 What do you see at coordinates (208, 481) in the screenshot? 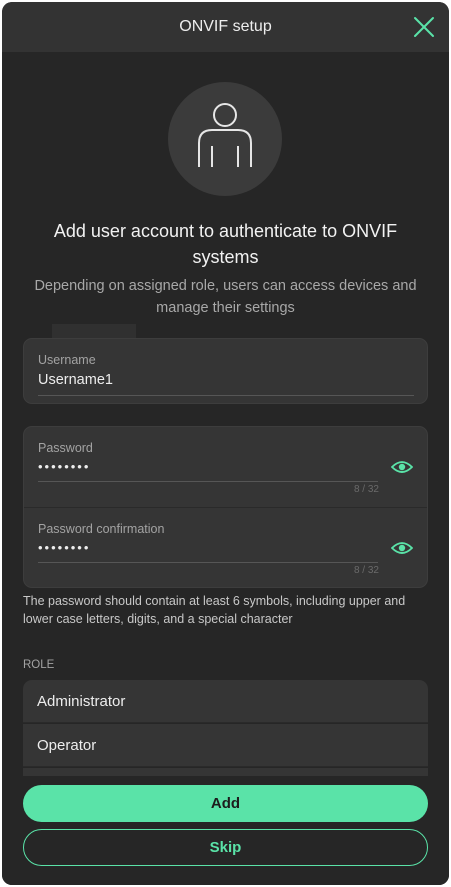
I see `password-underline` at bounding box center [208, 481].